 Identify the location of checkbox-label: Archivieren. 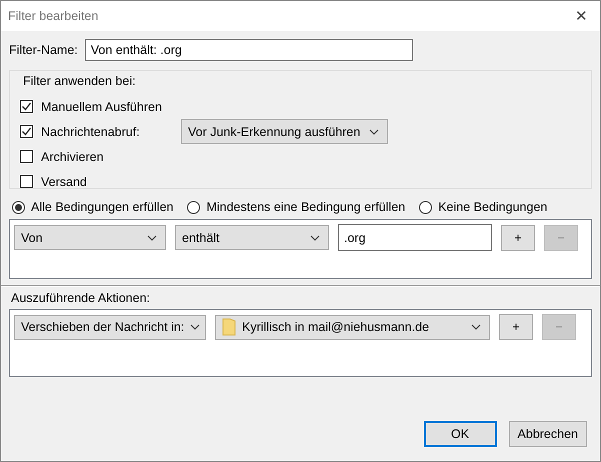
(73, 157).